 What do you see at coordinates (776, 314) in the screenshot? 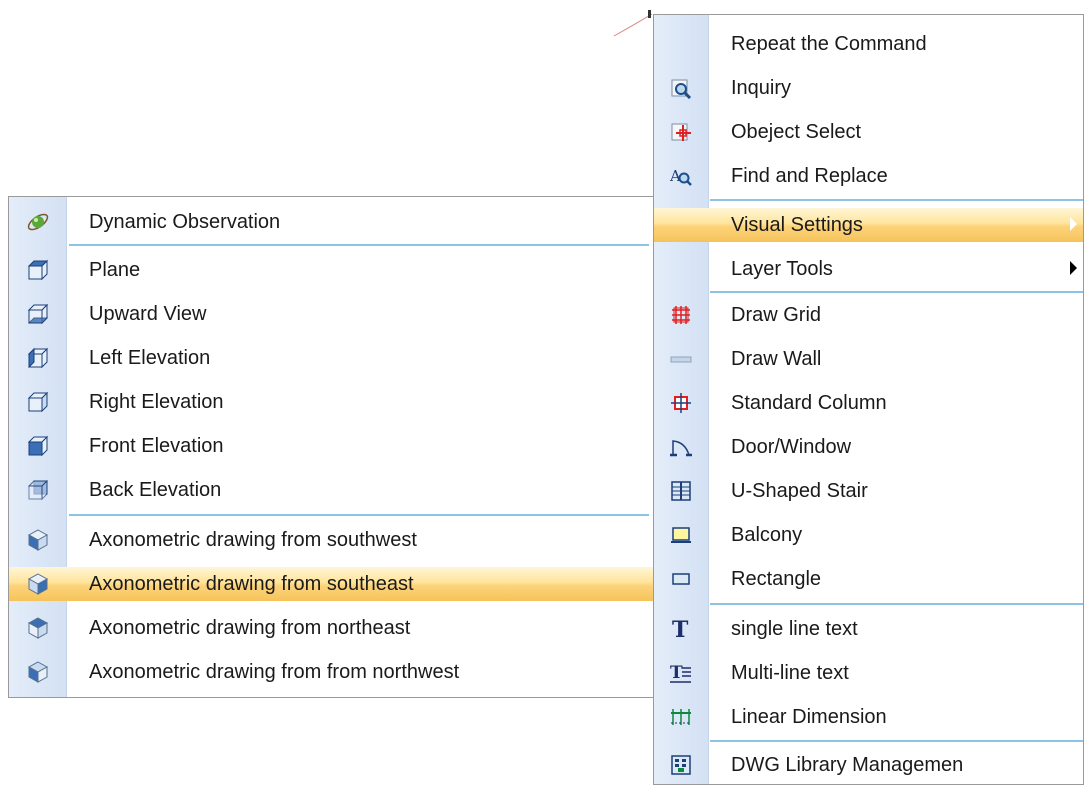
I see `menu-item-label: Draw Grid` at bounding box center [776, 314].